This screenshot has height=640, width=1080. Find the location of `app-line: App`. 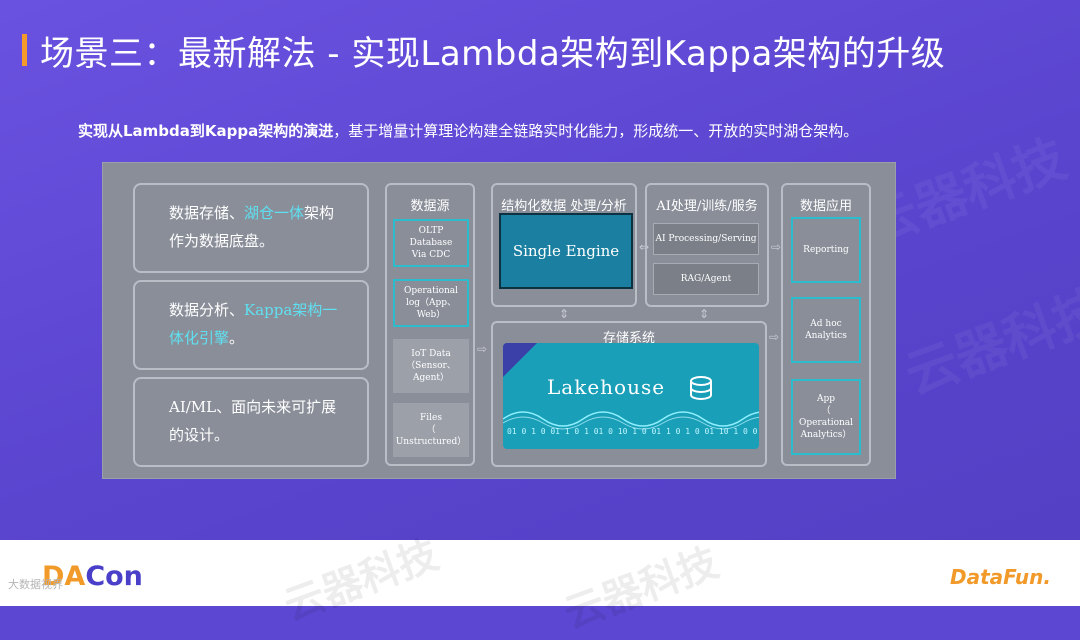

app-line: App is located at coordinates (826, 399).